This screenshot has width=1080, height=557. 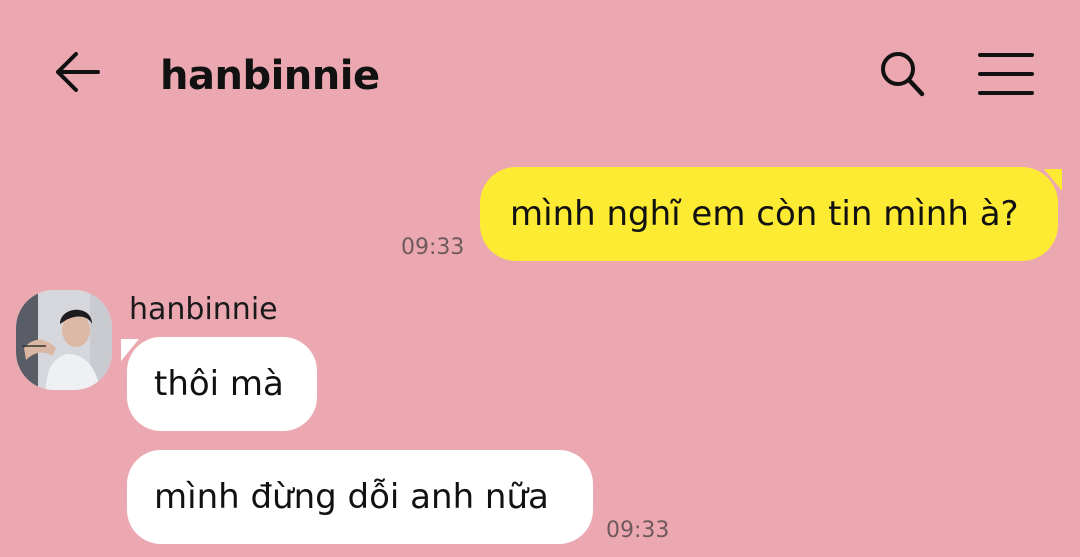 I want to click on message-text: mình nghĩ em còn tin mình à?, so click(x=764, y=214).